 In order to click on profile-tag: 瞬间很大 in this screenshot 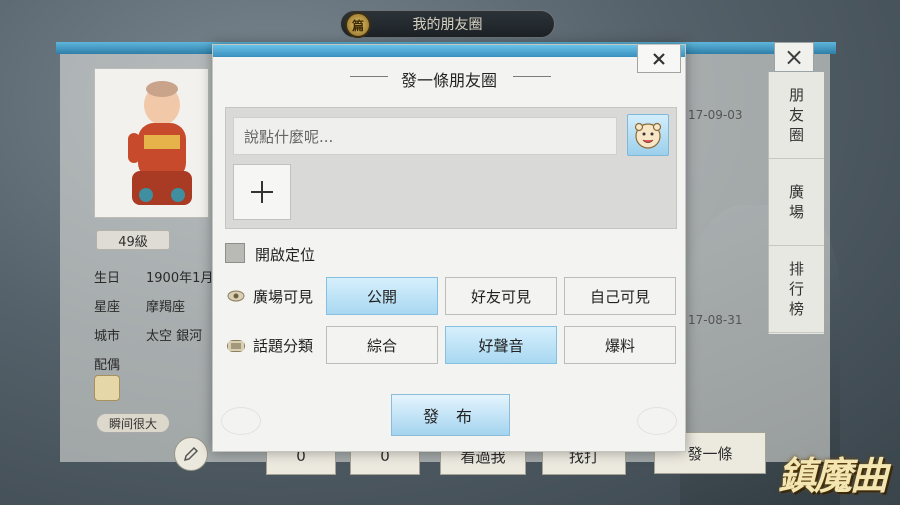, I will do `click(133, 423)`.